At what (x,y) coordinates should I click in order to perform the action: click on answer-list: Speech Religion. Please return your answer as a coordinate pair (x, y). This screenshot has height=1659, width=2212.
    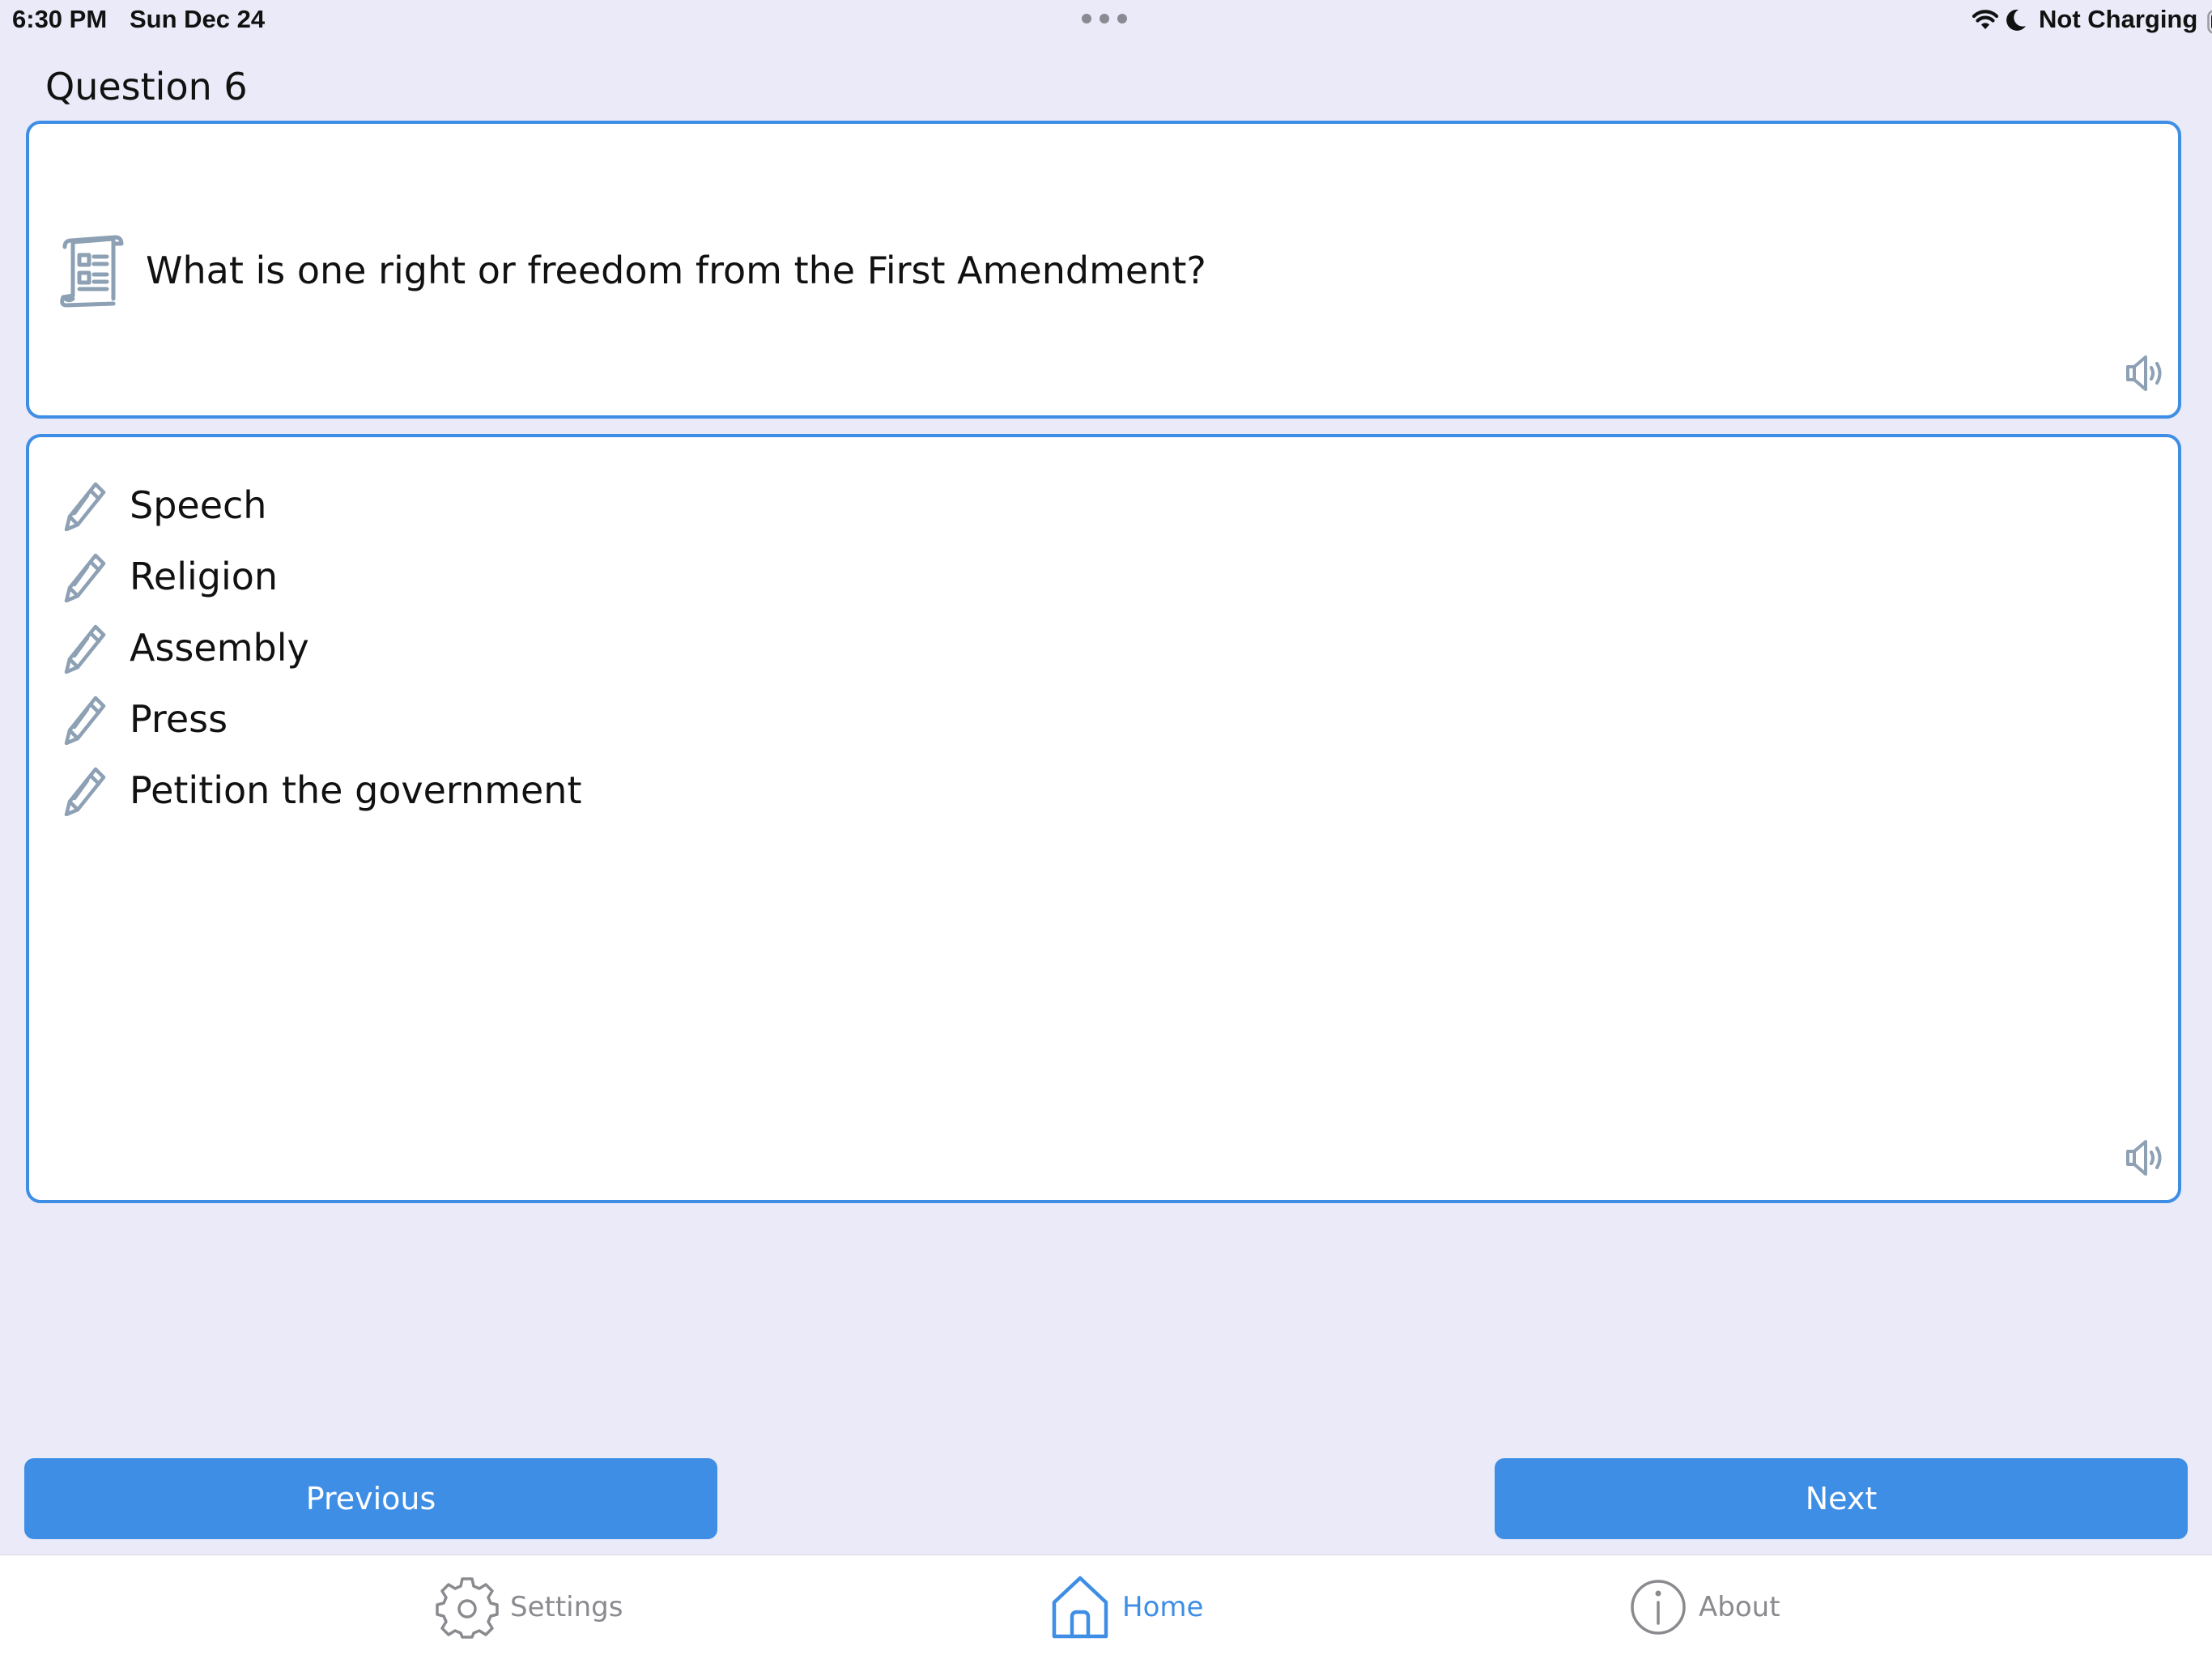
    Looking at the image, I should click on (322, 648).